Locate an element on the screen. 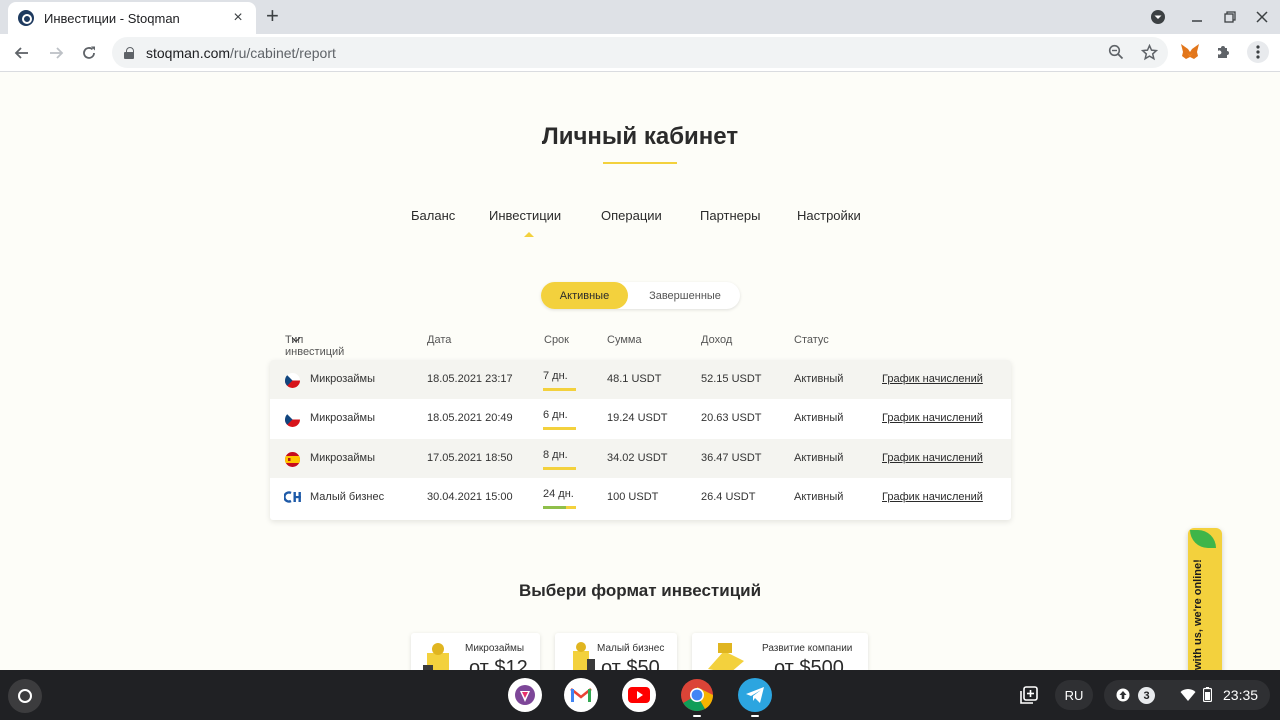  forward-arrow-icon is located at coordinates (56, 53).